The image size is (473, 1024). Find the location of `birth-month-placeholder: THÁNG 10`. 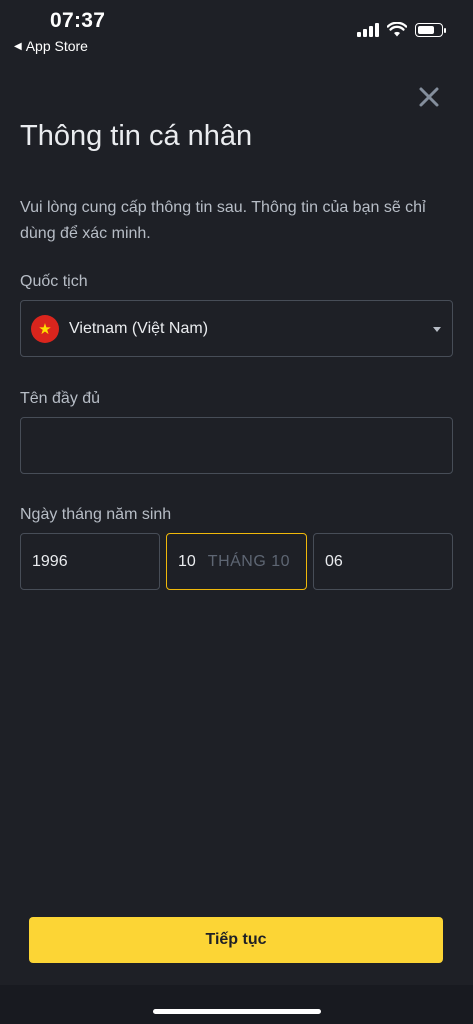

birth-month-placeholder: THÁNG 10 is located at coordinates (249, 561).